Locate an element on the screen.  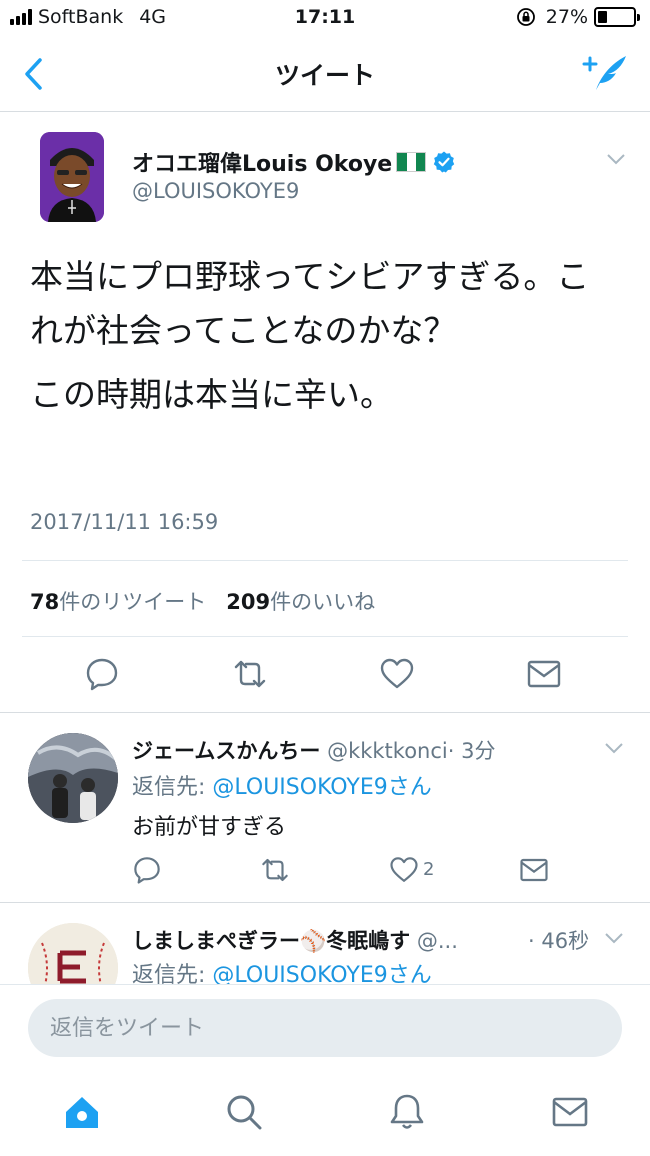
nigeria-flag-icon is located at coordinates (411, 162).